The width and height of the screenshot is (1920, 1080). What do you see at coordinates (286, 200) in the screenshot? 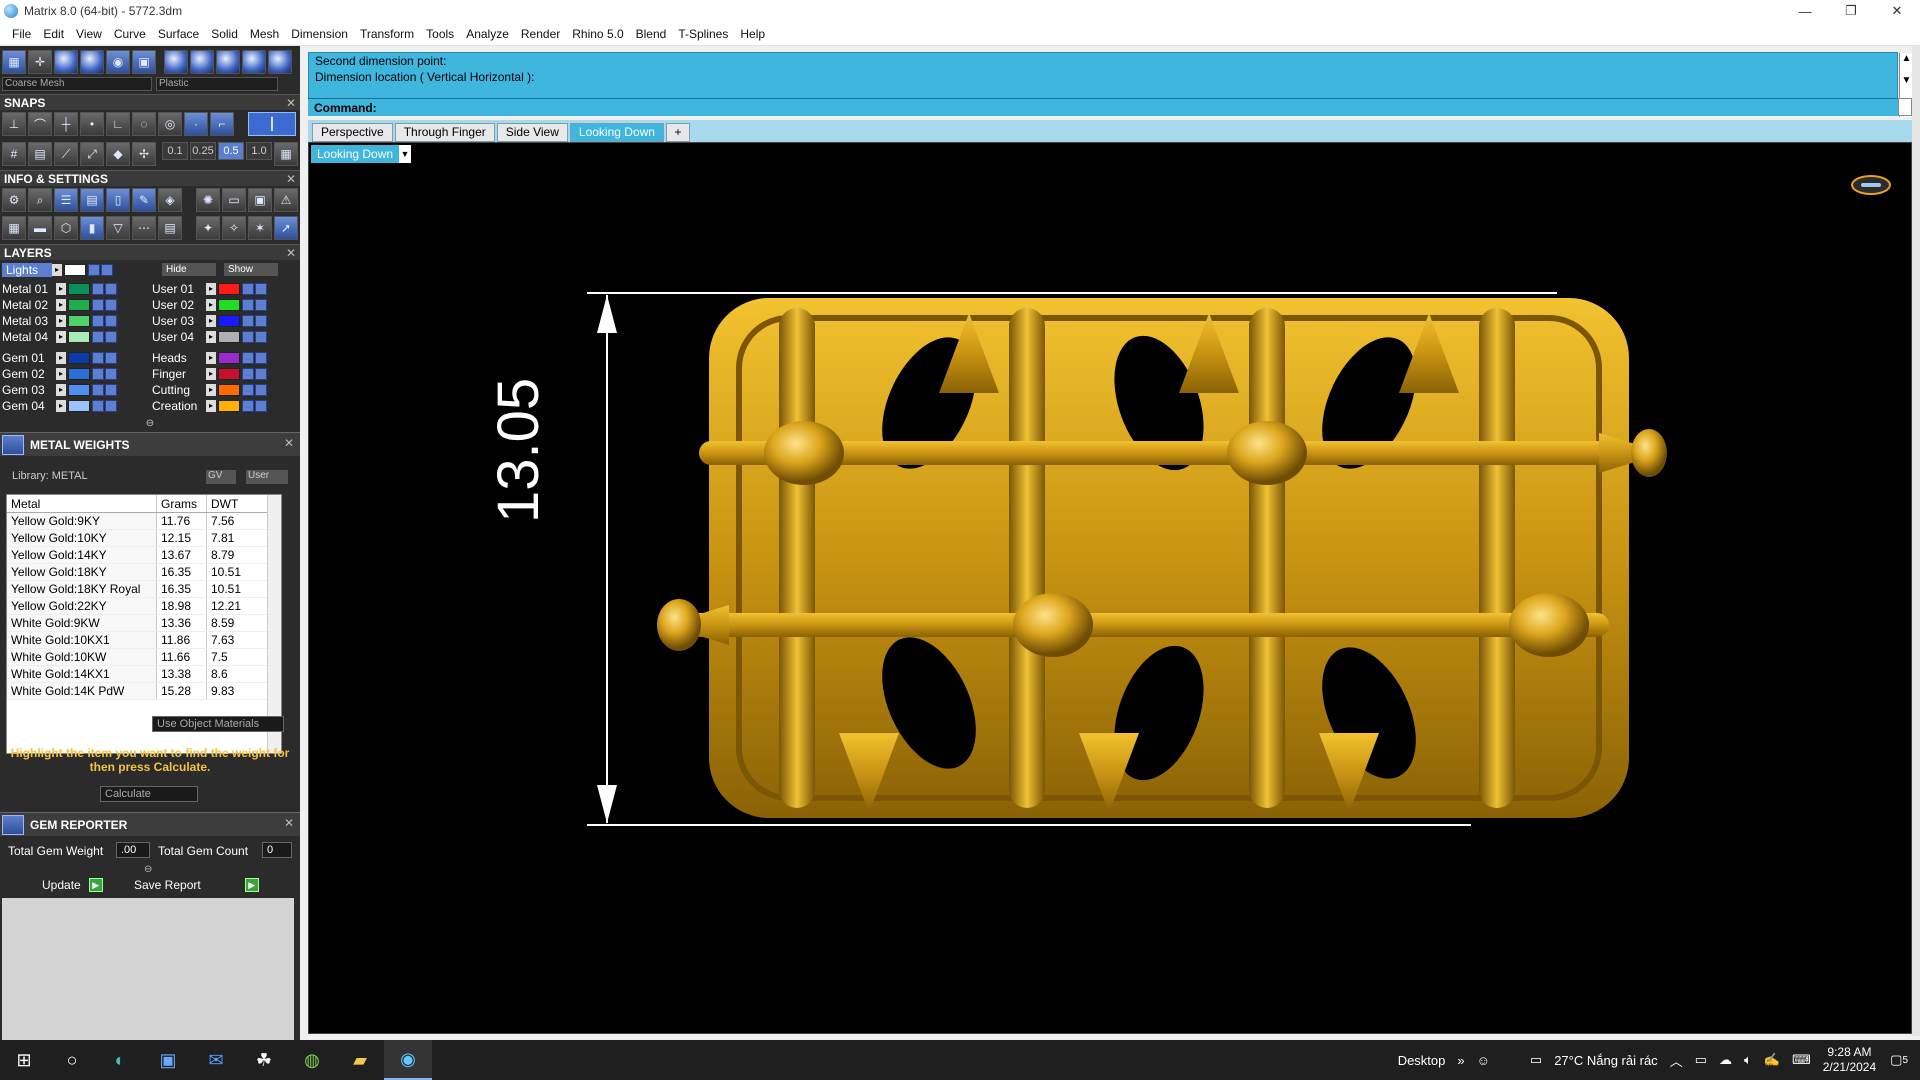
I see `warning-icon: ⚠` at bounding box center [286, 200].